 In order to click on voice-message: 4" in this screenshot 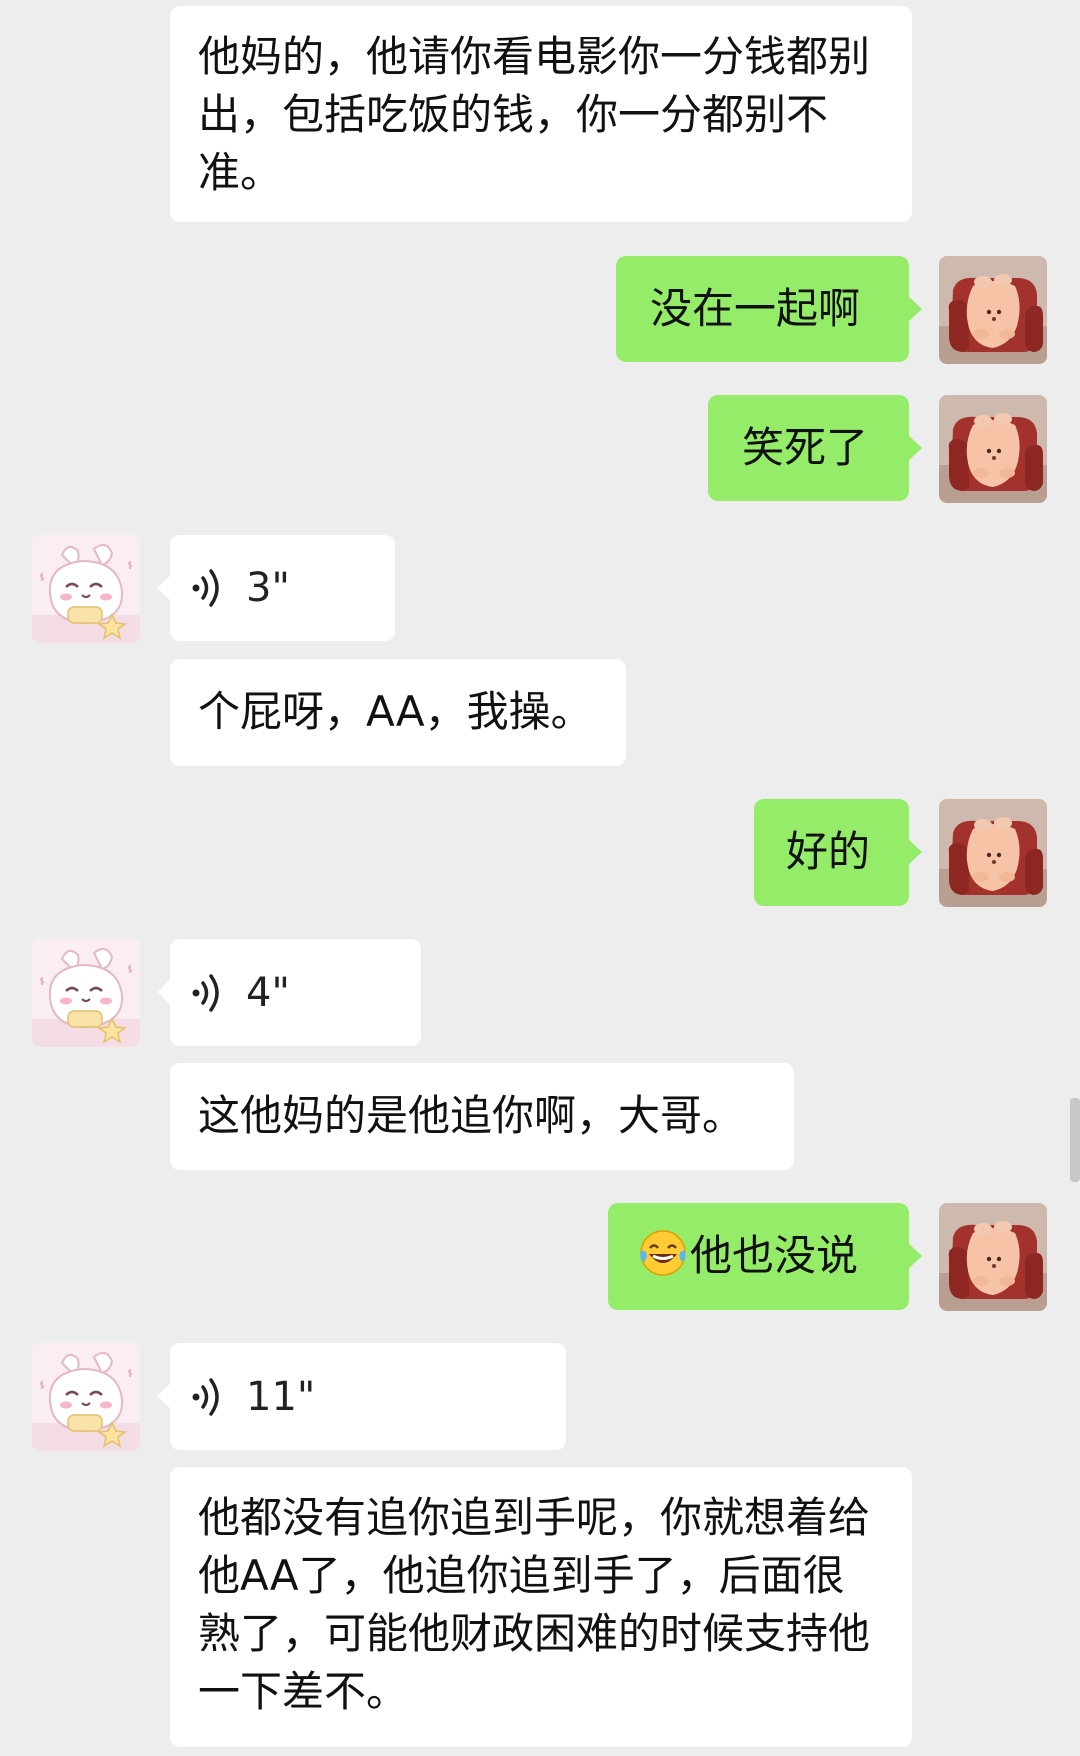, I will do `click(289, 992)`.